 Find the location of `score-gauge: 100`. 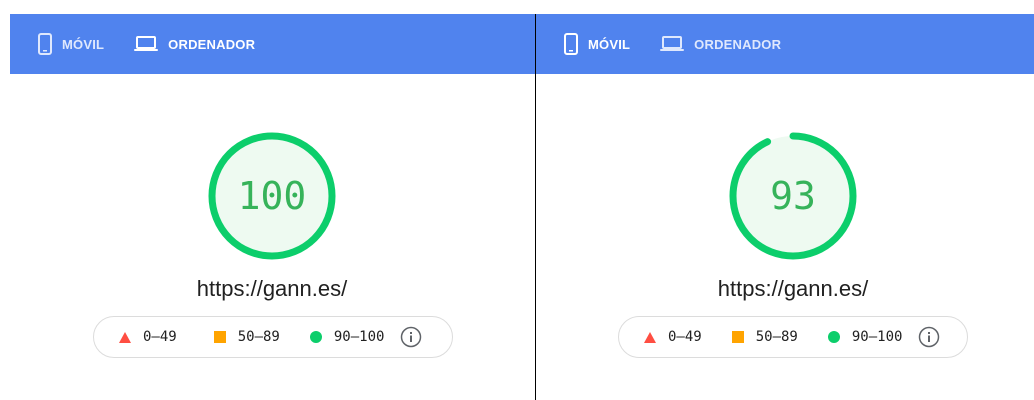

score-gauge: 100 is located at coordinates (272, 196).